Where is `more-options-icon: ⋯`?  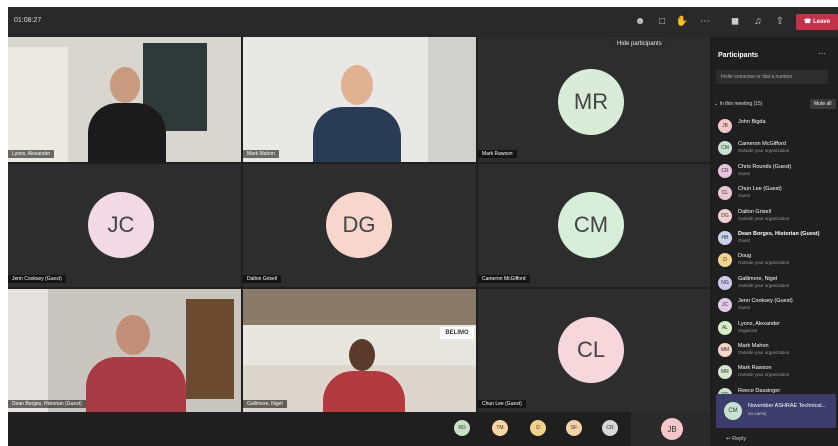 more-options-icon: ⋯ is located at coordinates (822, 53).